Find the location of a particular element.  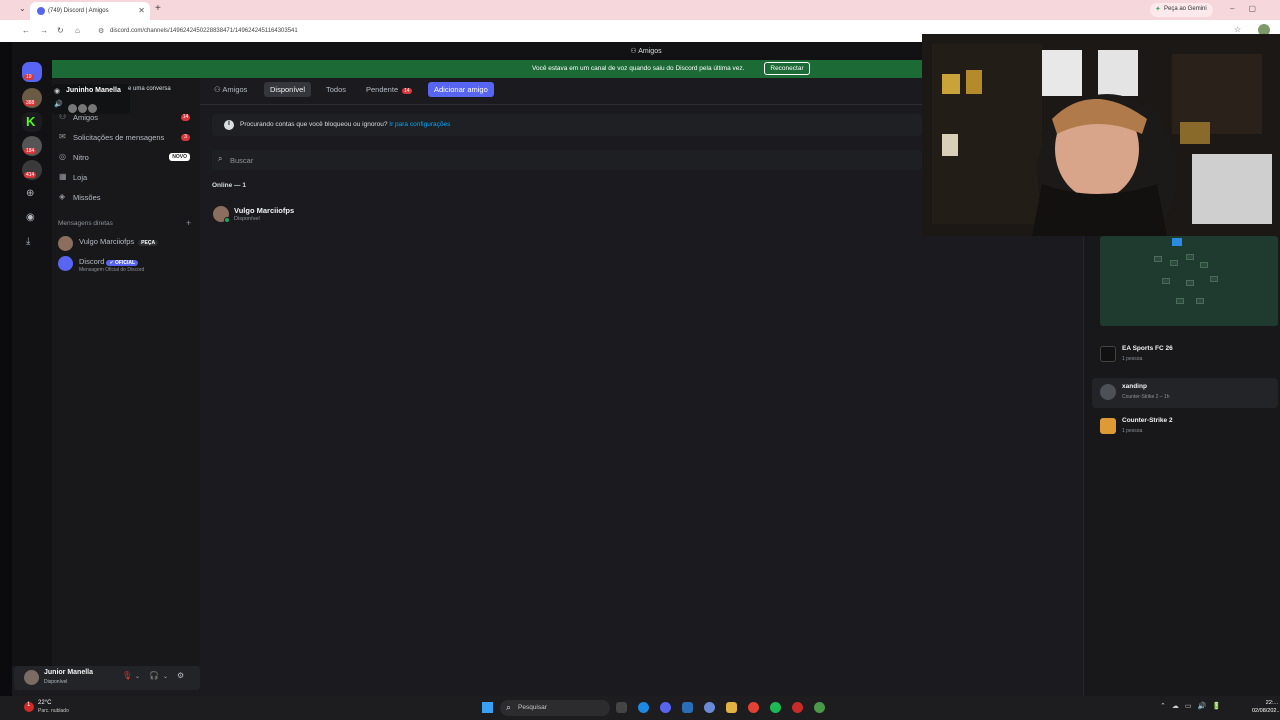

home-icon: ⌂ is located at coordinates (77, 30).